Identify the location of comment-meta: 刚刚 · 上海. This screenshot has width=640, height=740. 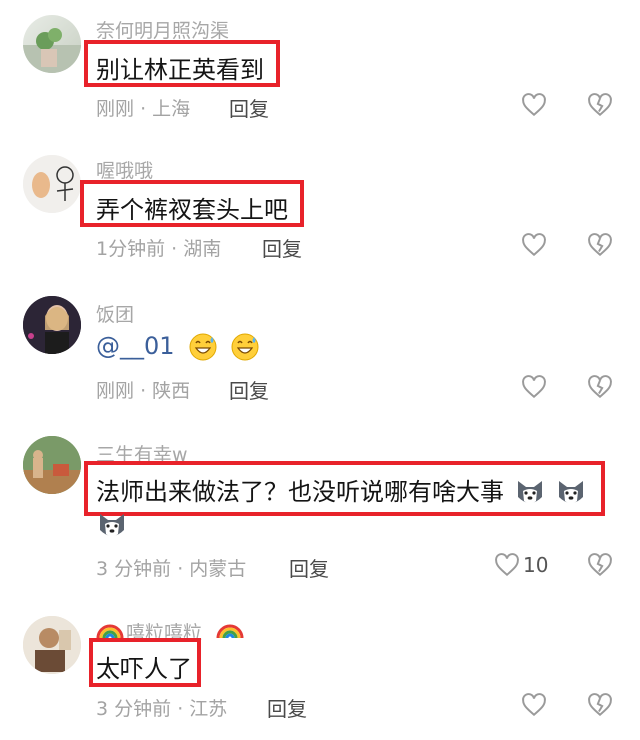
(143, 107).